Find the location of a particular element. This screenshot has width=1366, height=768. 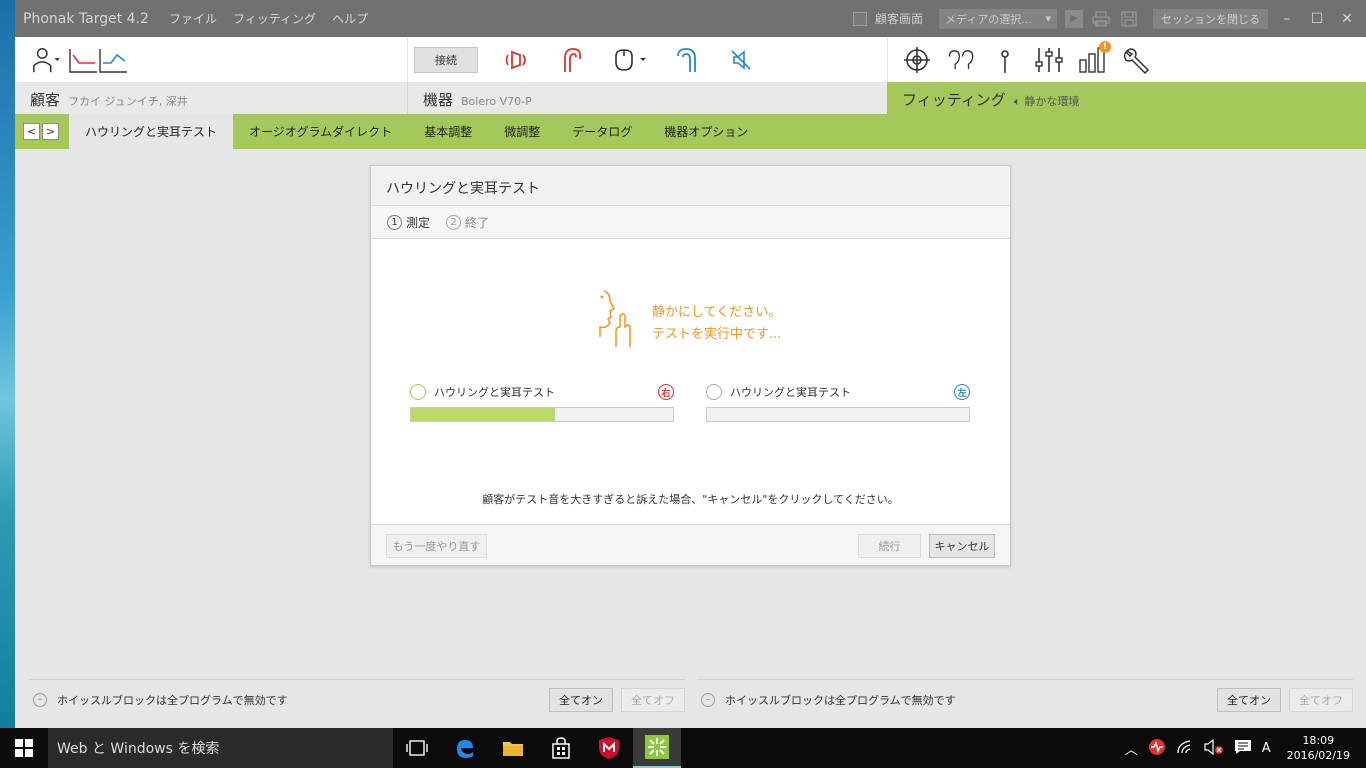

cancel-button: キャンセル is located at coordinates (962, 546).